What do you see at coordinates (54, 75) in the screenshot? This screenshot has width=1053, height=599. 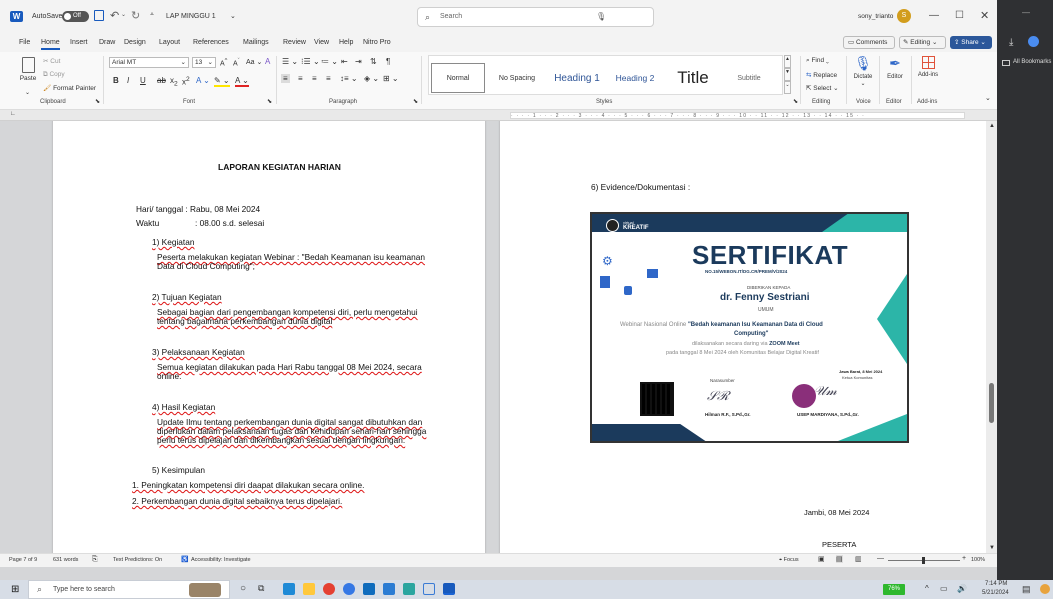 I see `copy-button: ⧉ Copy` at bounding box center [54, 75].